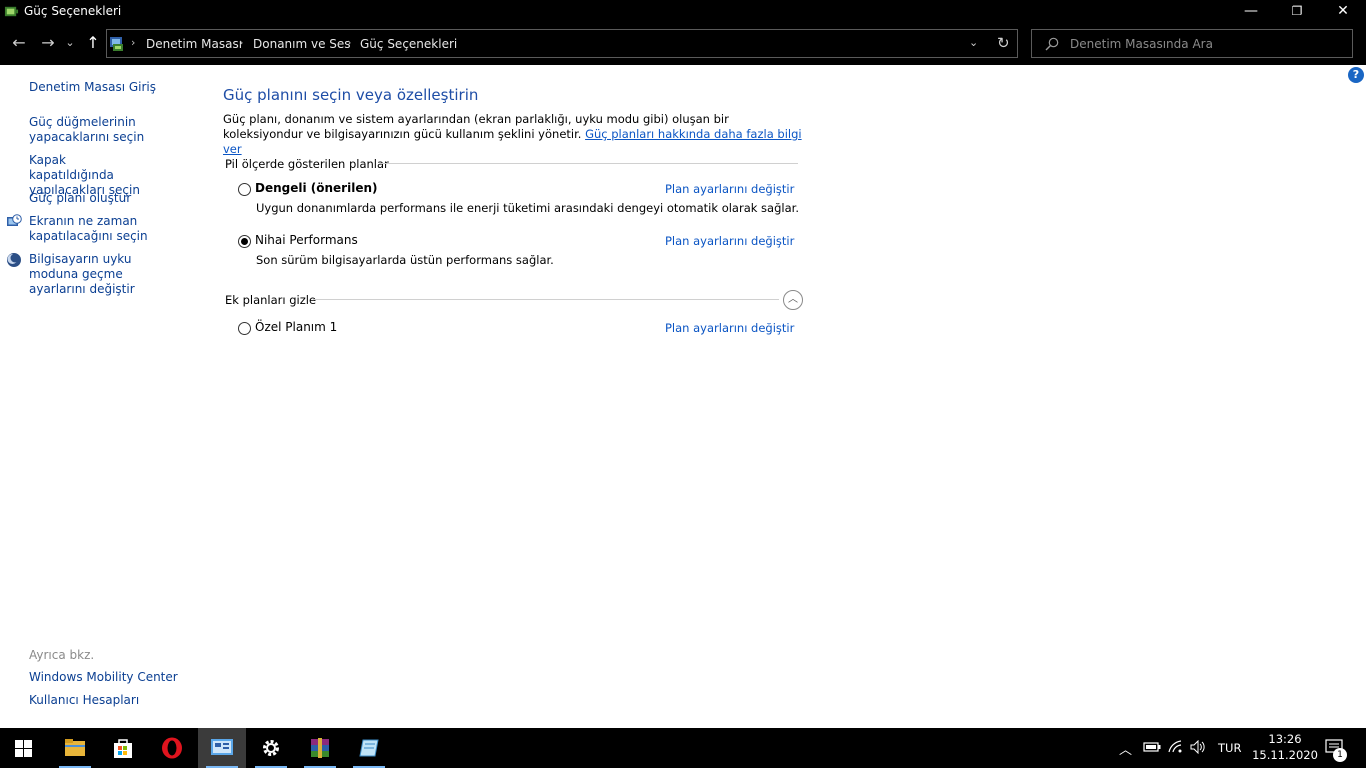 The width and height of the screenshot is (1366, 781). What do you see at coordinates (14, 260) in the screenshot?
I see `sleep-moon-icon` at bounding box center [14, 260].